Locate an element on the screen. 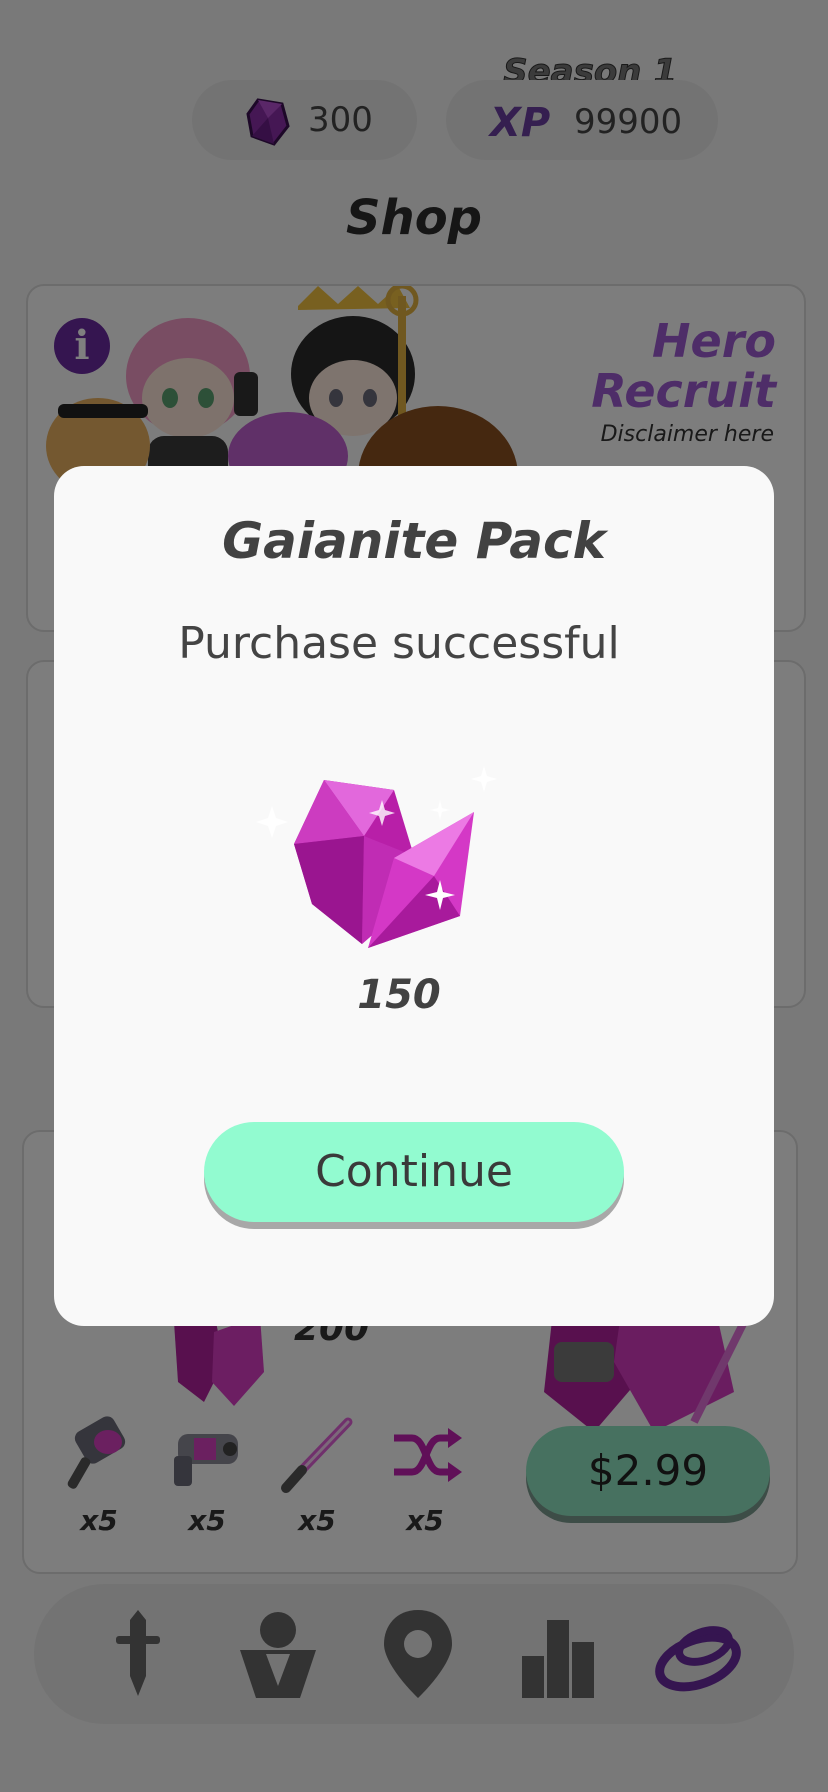 This screenshot has width=828, height=1792. dialog-gem-amount: 150 is located at coordinates (399, 995).